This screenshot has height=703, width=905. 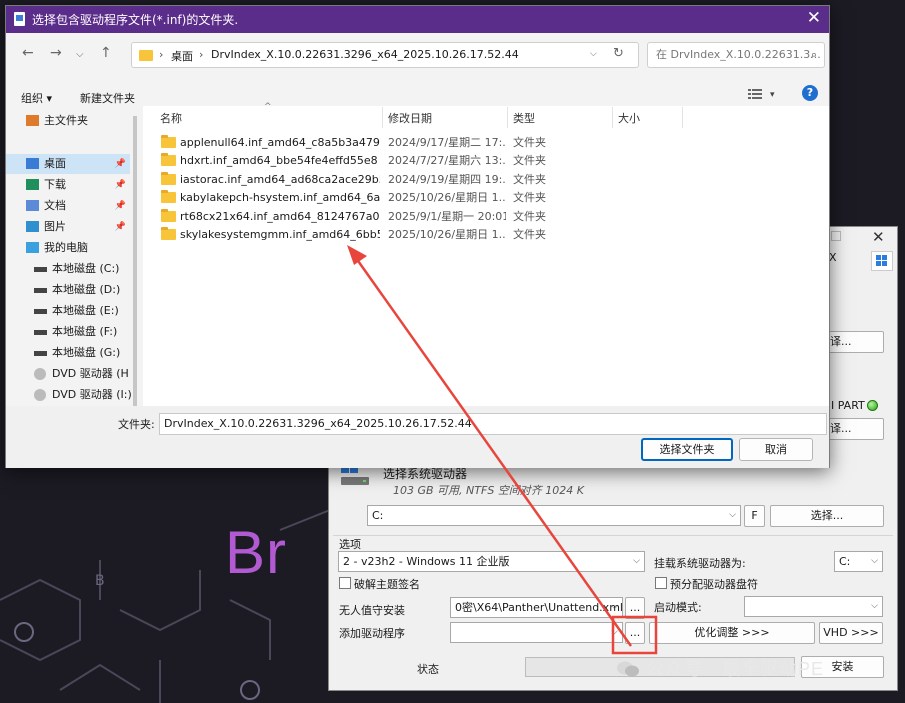 What do you see at coordinates (100, 581) in the screenshot?
I see `svg-text: B` at bounding box center [100, 581].